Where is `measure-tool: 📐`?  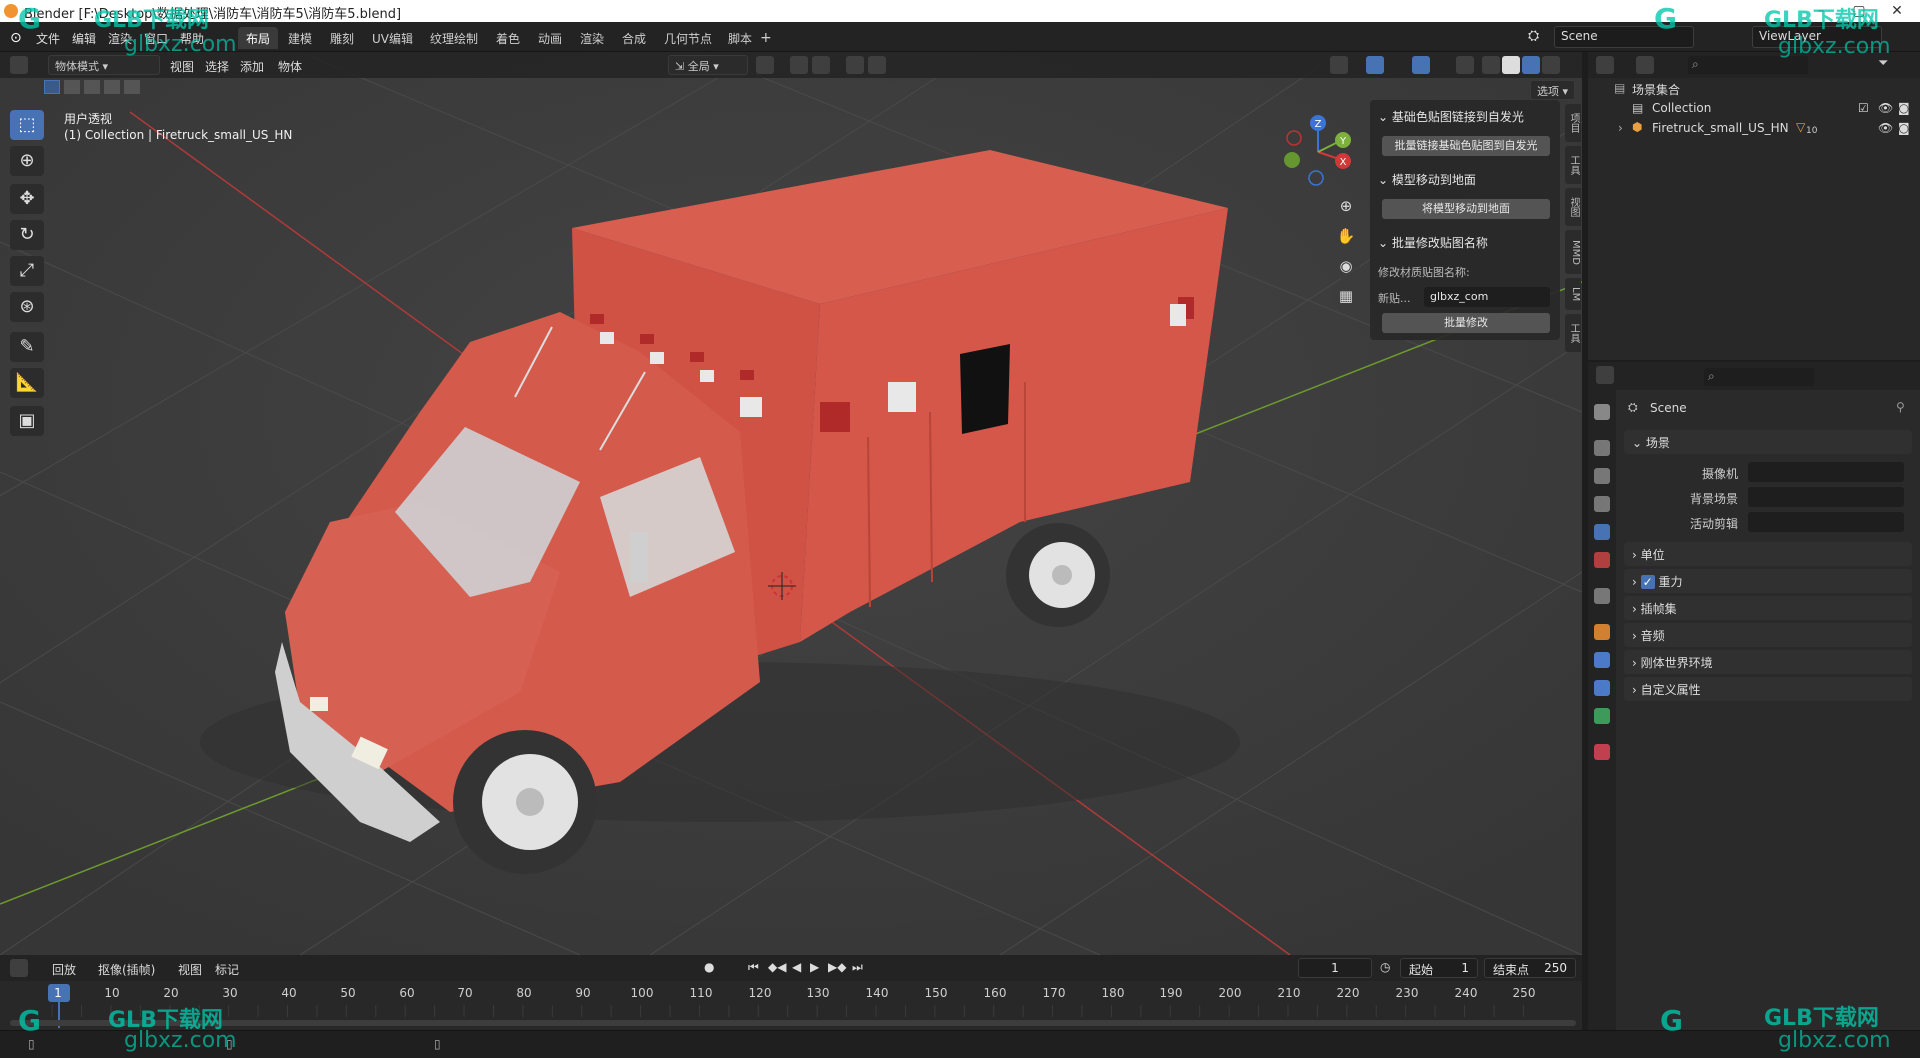 measure-tool: 📐 is located at coordinates (27, 383).